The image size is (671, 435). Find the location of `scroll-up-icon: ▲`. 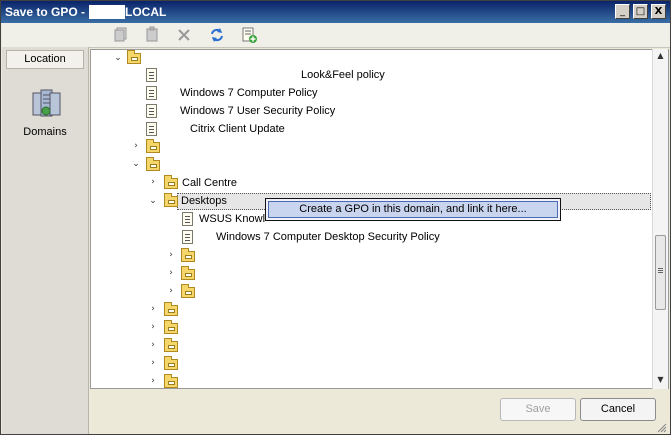

scroll-up-icon: ▲ is located at coordinates (660, 56).